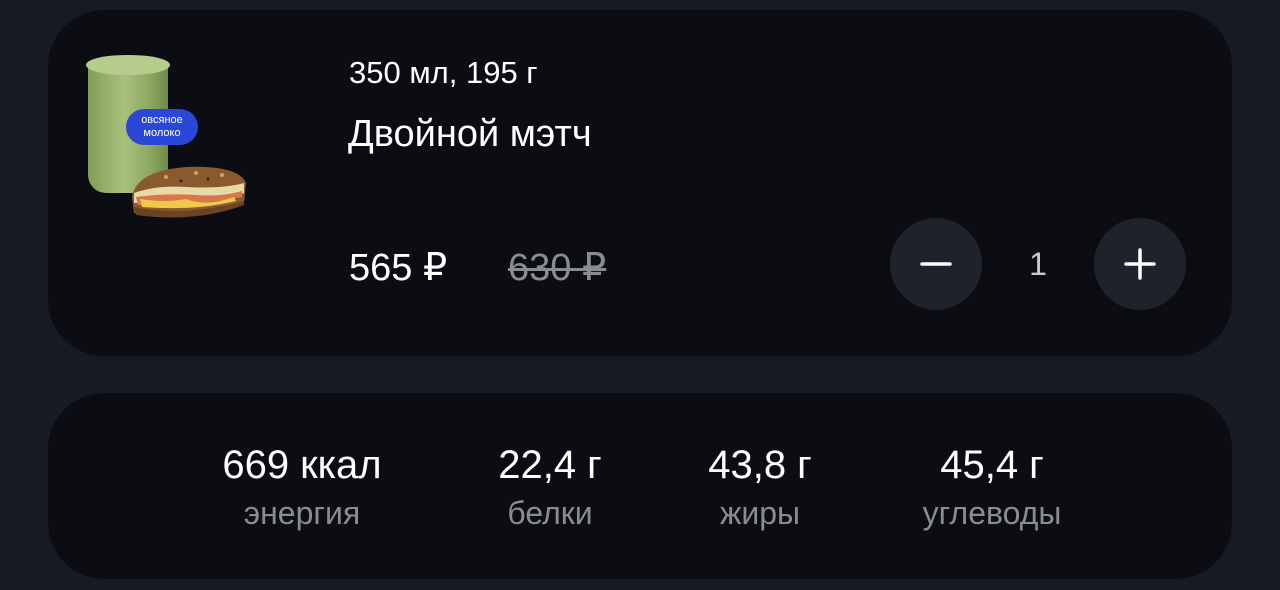 The image size is (1280, 590). I want to click on increase-quantity-button, so click(1140, 264).